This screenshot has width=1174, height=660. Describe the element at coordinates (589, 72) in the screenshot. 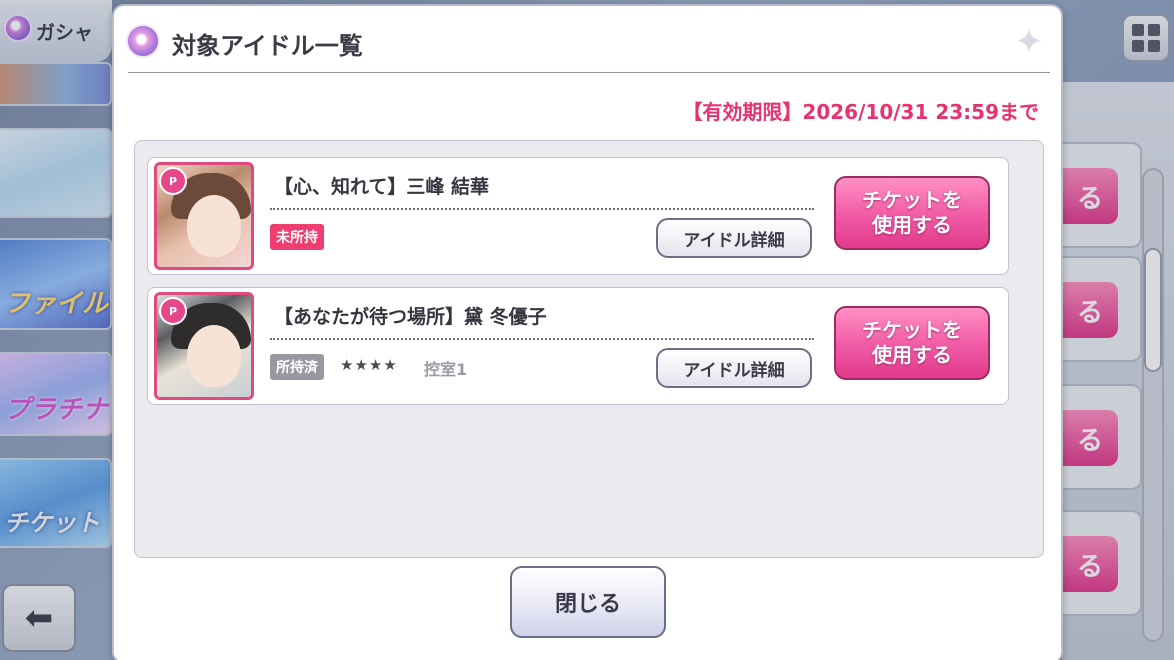

I see `title-divider` at that location.